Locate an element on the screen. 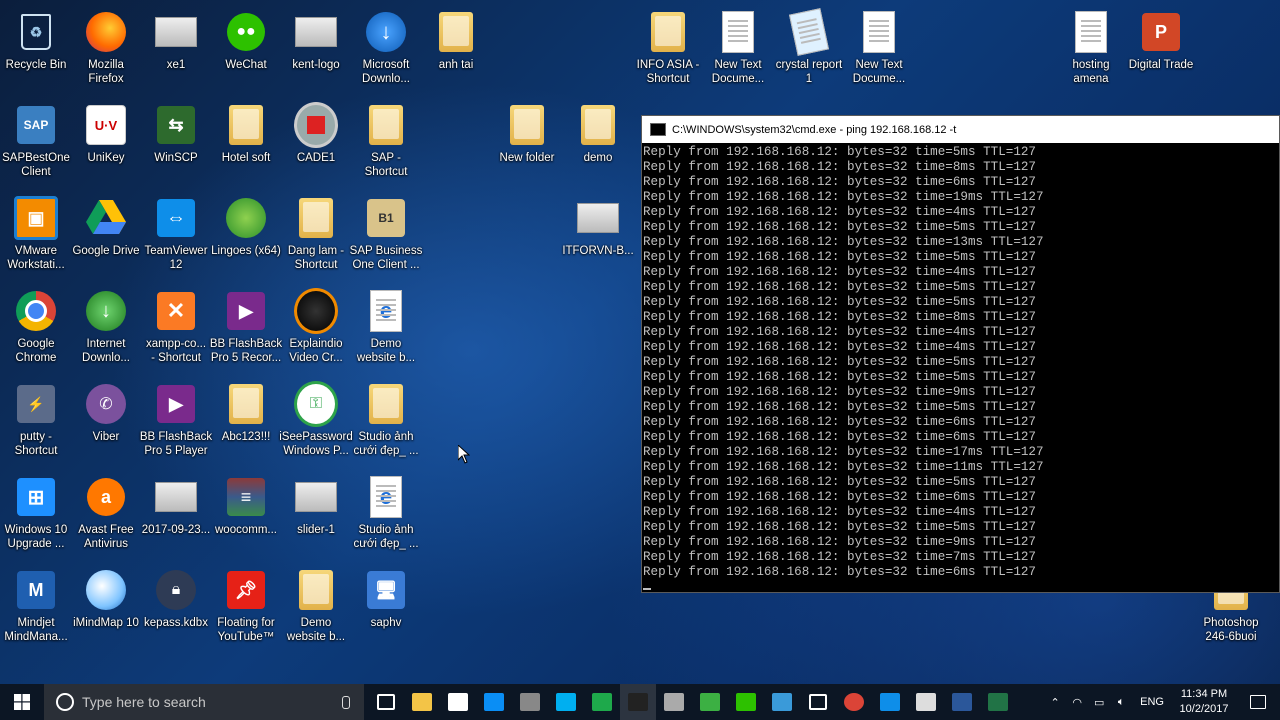 This screenshot has height=720, width=1280. desktop-icon: ⇆ WinSCP is located at coordinates (176, 144).